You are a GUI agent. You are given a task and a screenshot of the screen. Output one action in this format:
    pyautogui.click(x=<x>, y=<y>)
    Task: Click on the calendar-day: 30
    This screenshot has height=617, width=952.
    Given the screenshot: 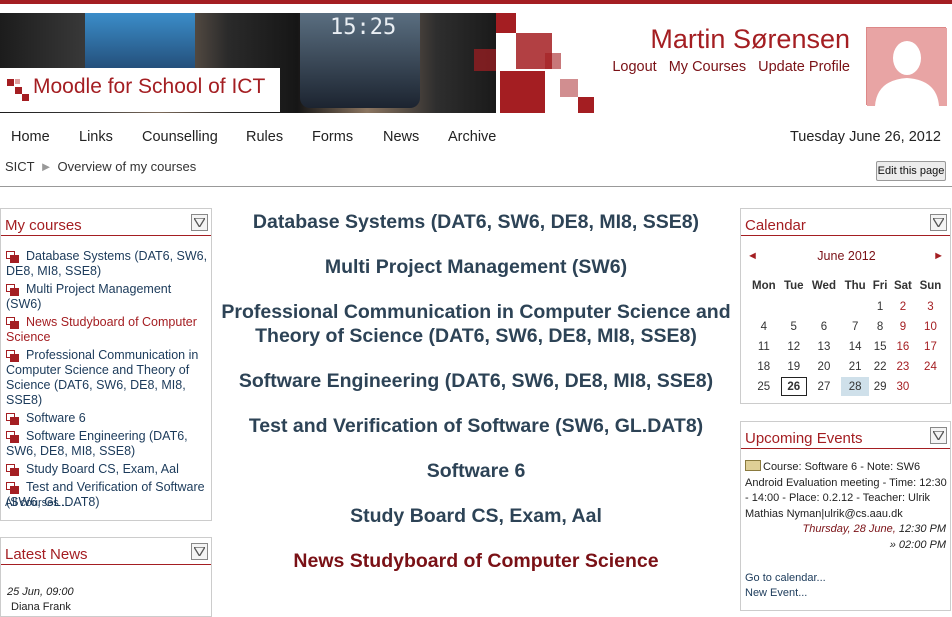 What is the action you would take?
    pyautogui.click(x=903, y=386)
    